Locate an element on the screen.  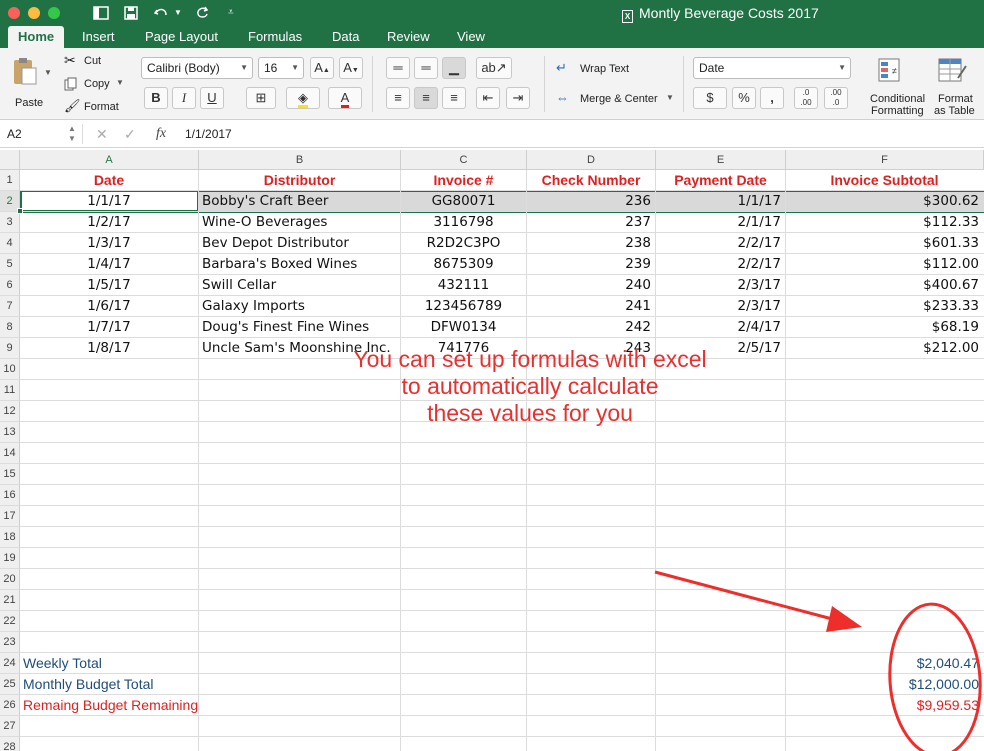
increase-decimal-button: .0.00 is located at coordinates (806, 98).